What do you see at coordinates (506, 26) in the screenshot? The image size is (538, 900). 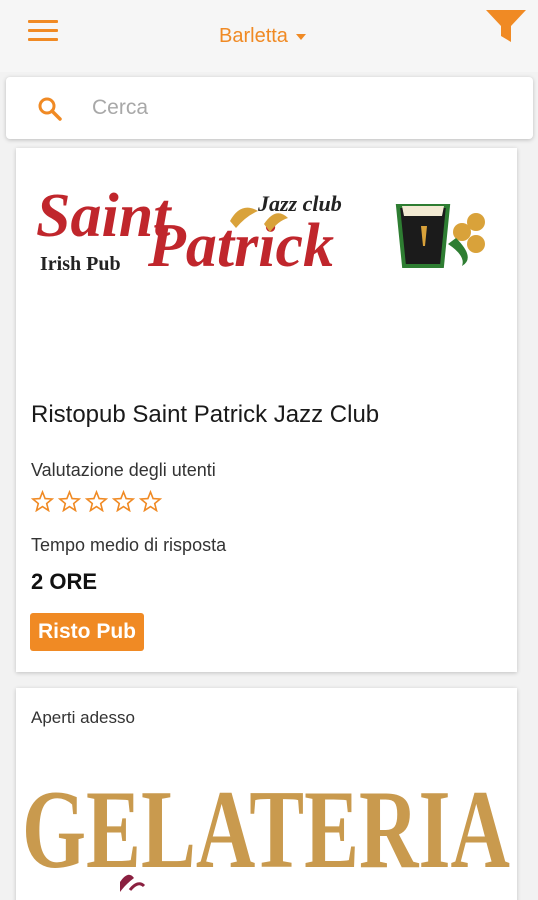 I see `funnel-filter-icon` at bounding box center [506, 26].